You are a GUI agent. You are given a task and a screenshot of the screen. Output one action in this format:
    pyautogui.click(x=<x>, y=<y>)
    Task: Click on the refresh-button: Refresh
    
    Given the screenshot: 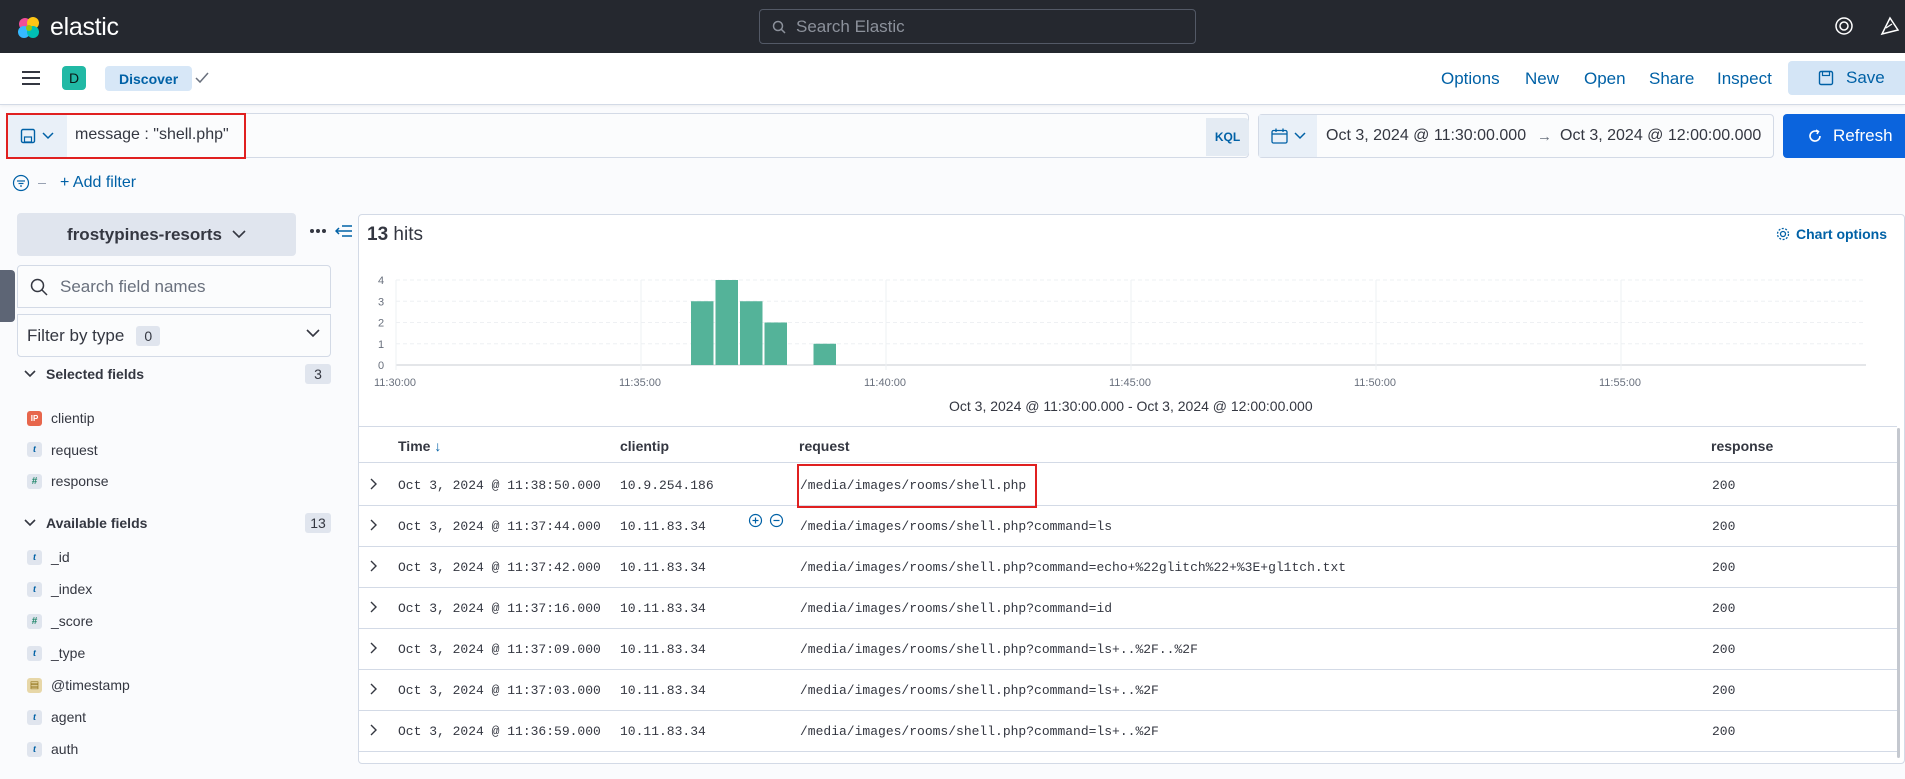 What is the action you would take?
    pyautogui.click(x=1844, y=136)
    